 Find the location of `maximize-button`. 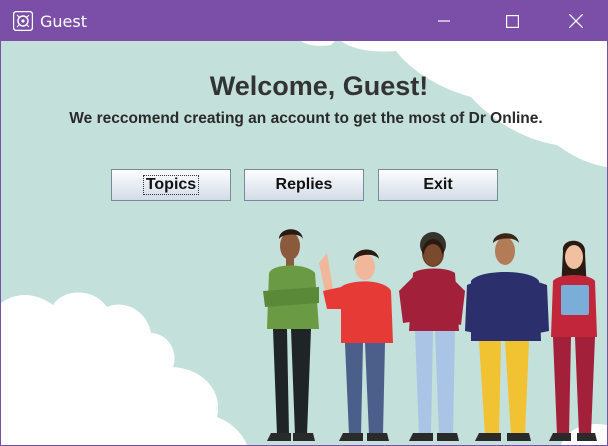

maximize-button is located at coordinates (512, 21).